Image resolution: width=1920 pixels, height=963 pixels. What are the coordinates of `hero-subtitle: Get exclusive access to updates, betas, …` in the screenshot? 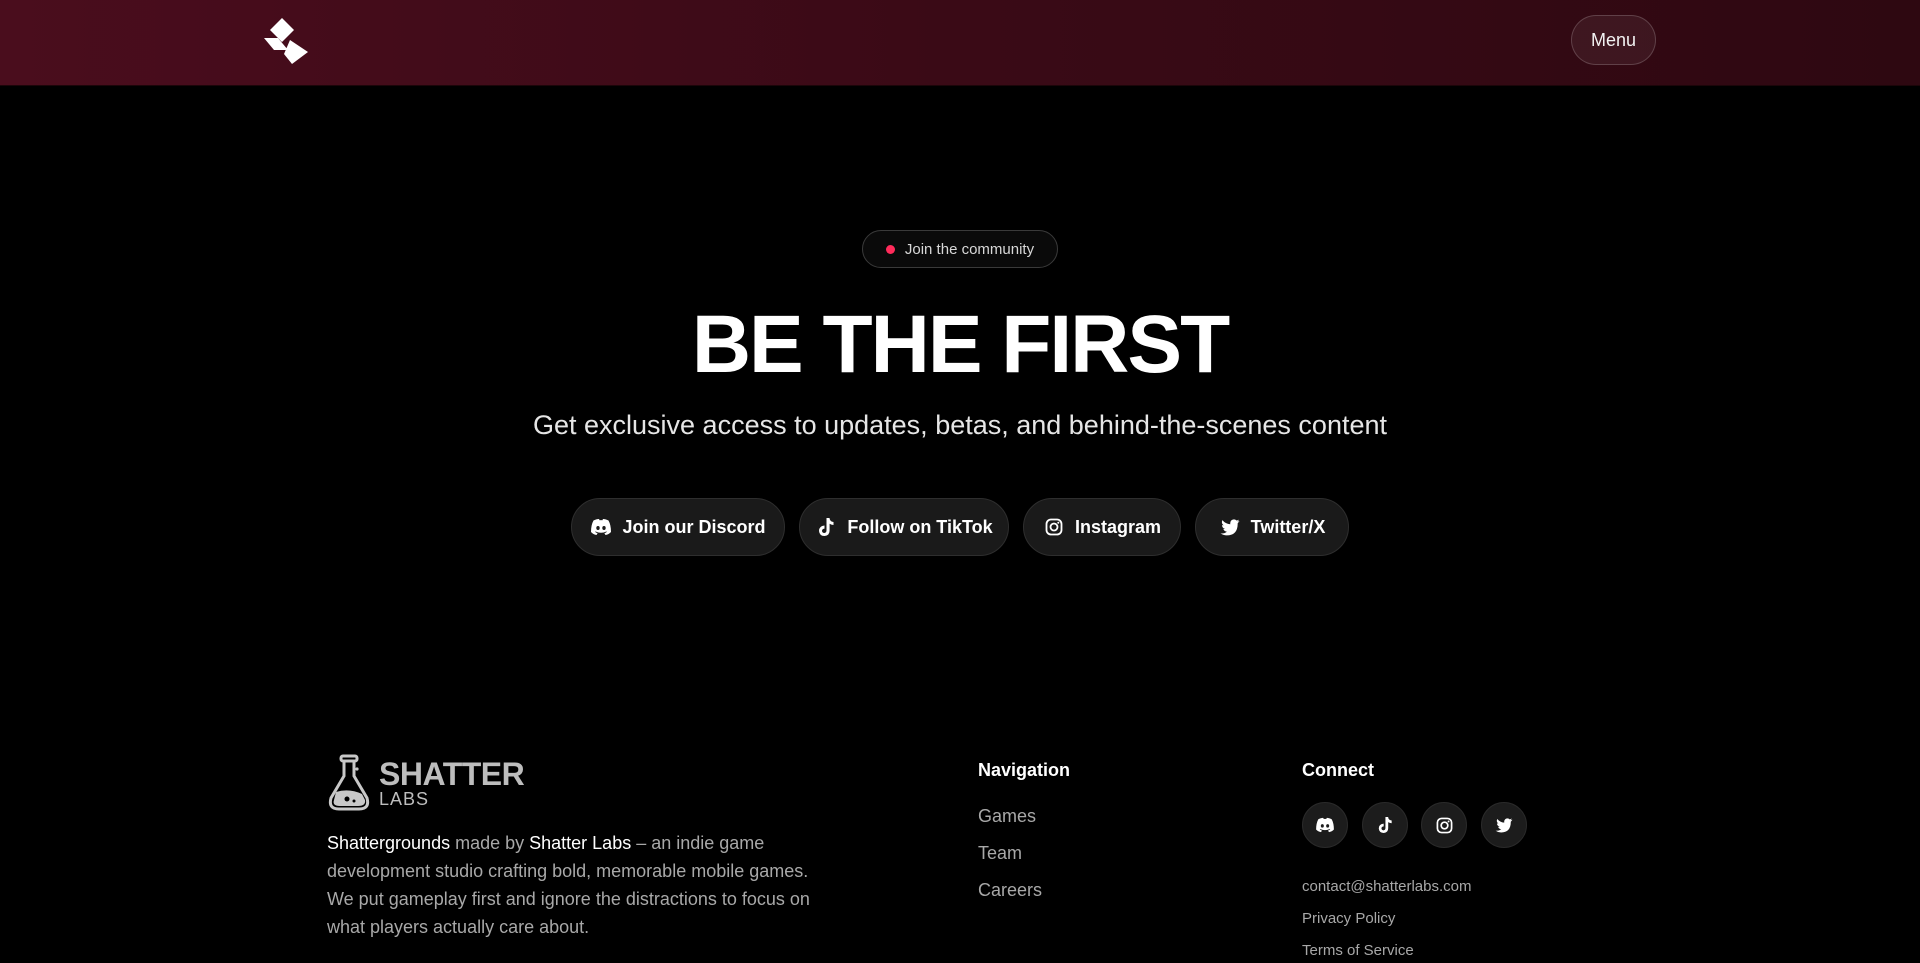 It's located at (960, 425).